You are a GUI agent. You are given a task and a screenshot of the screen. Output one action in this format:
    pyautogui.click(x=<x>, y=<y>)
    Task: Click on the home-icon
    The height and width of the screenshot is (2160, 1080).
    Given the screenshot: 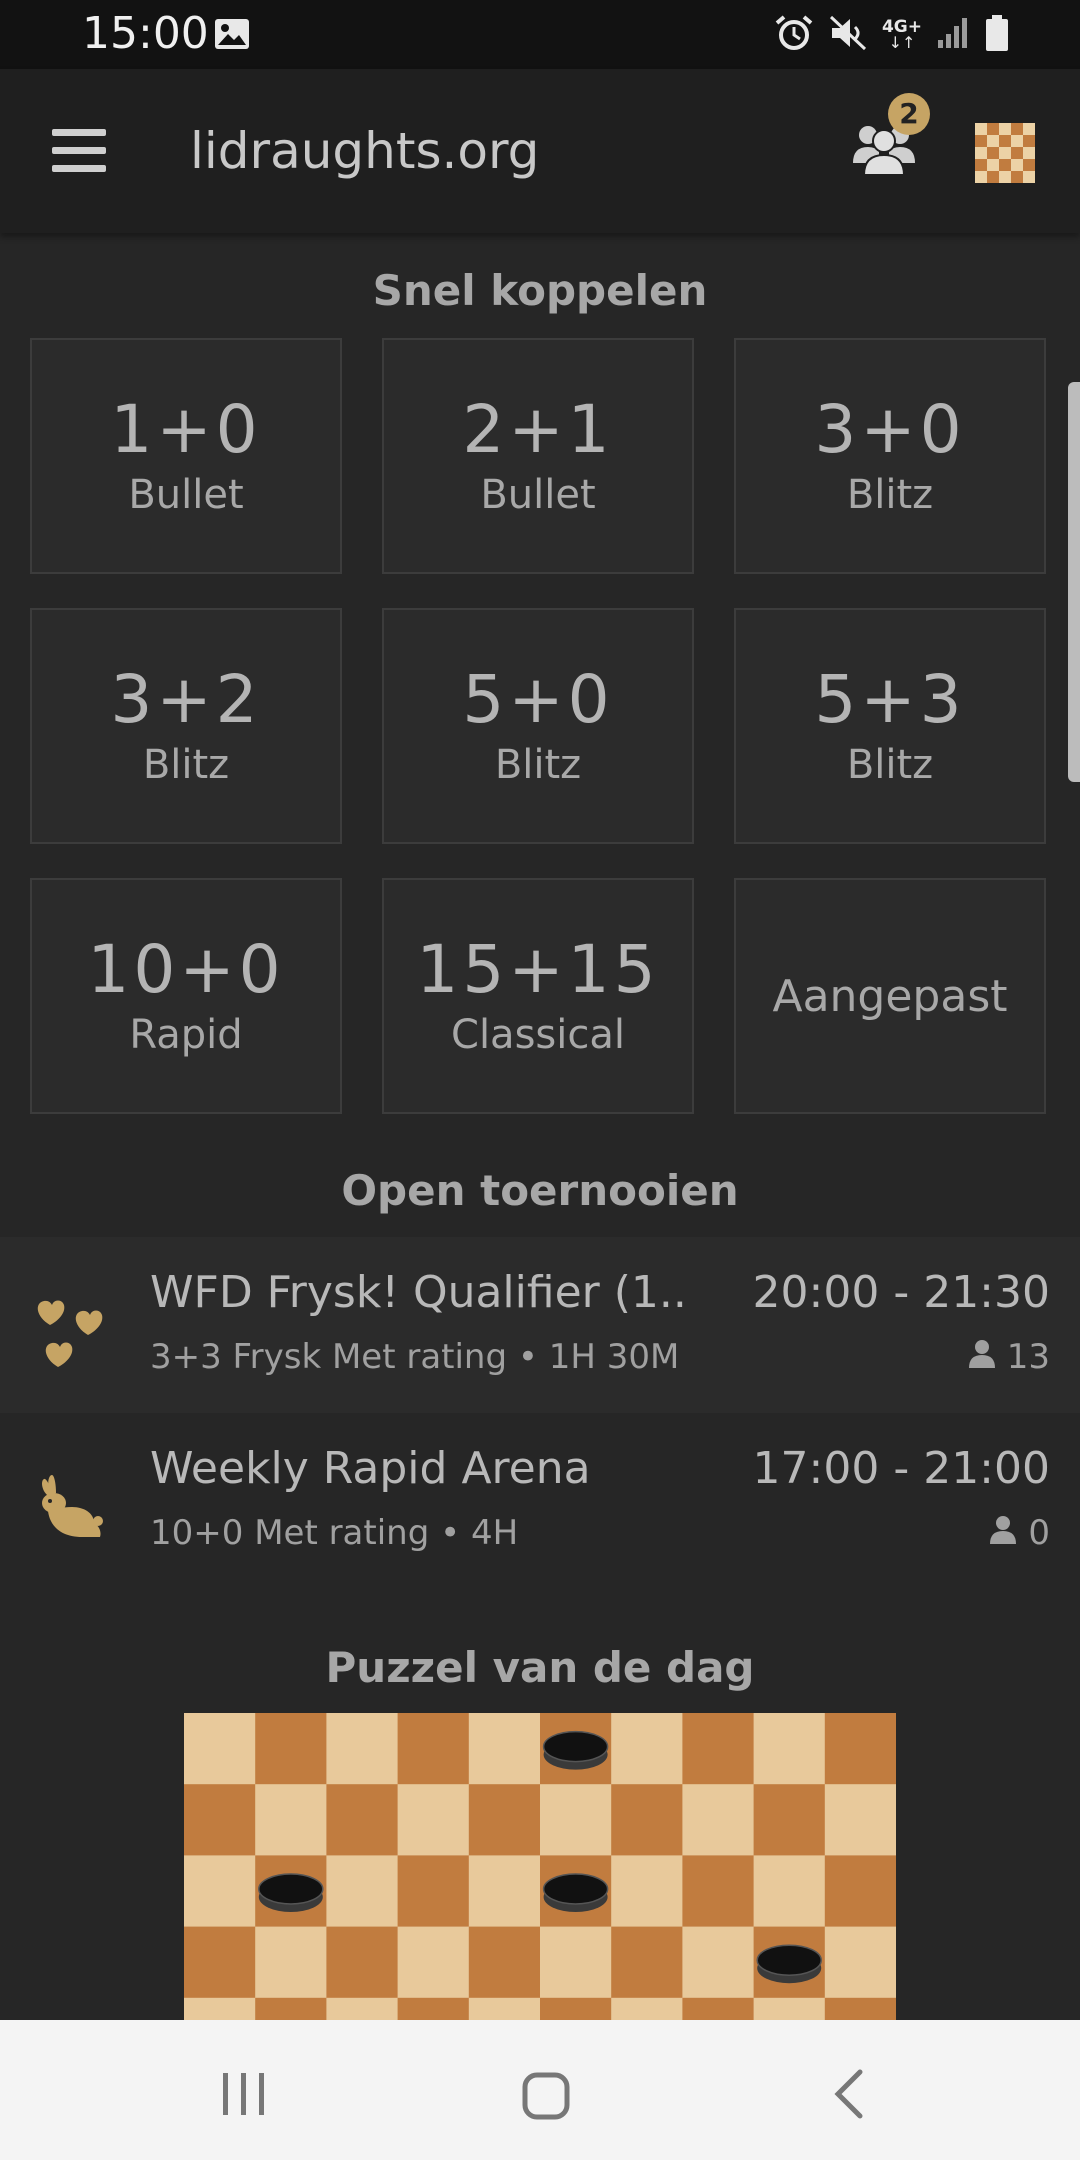 What is the action you would take?
    pyautogui.click(x=546, y=2098)
    